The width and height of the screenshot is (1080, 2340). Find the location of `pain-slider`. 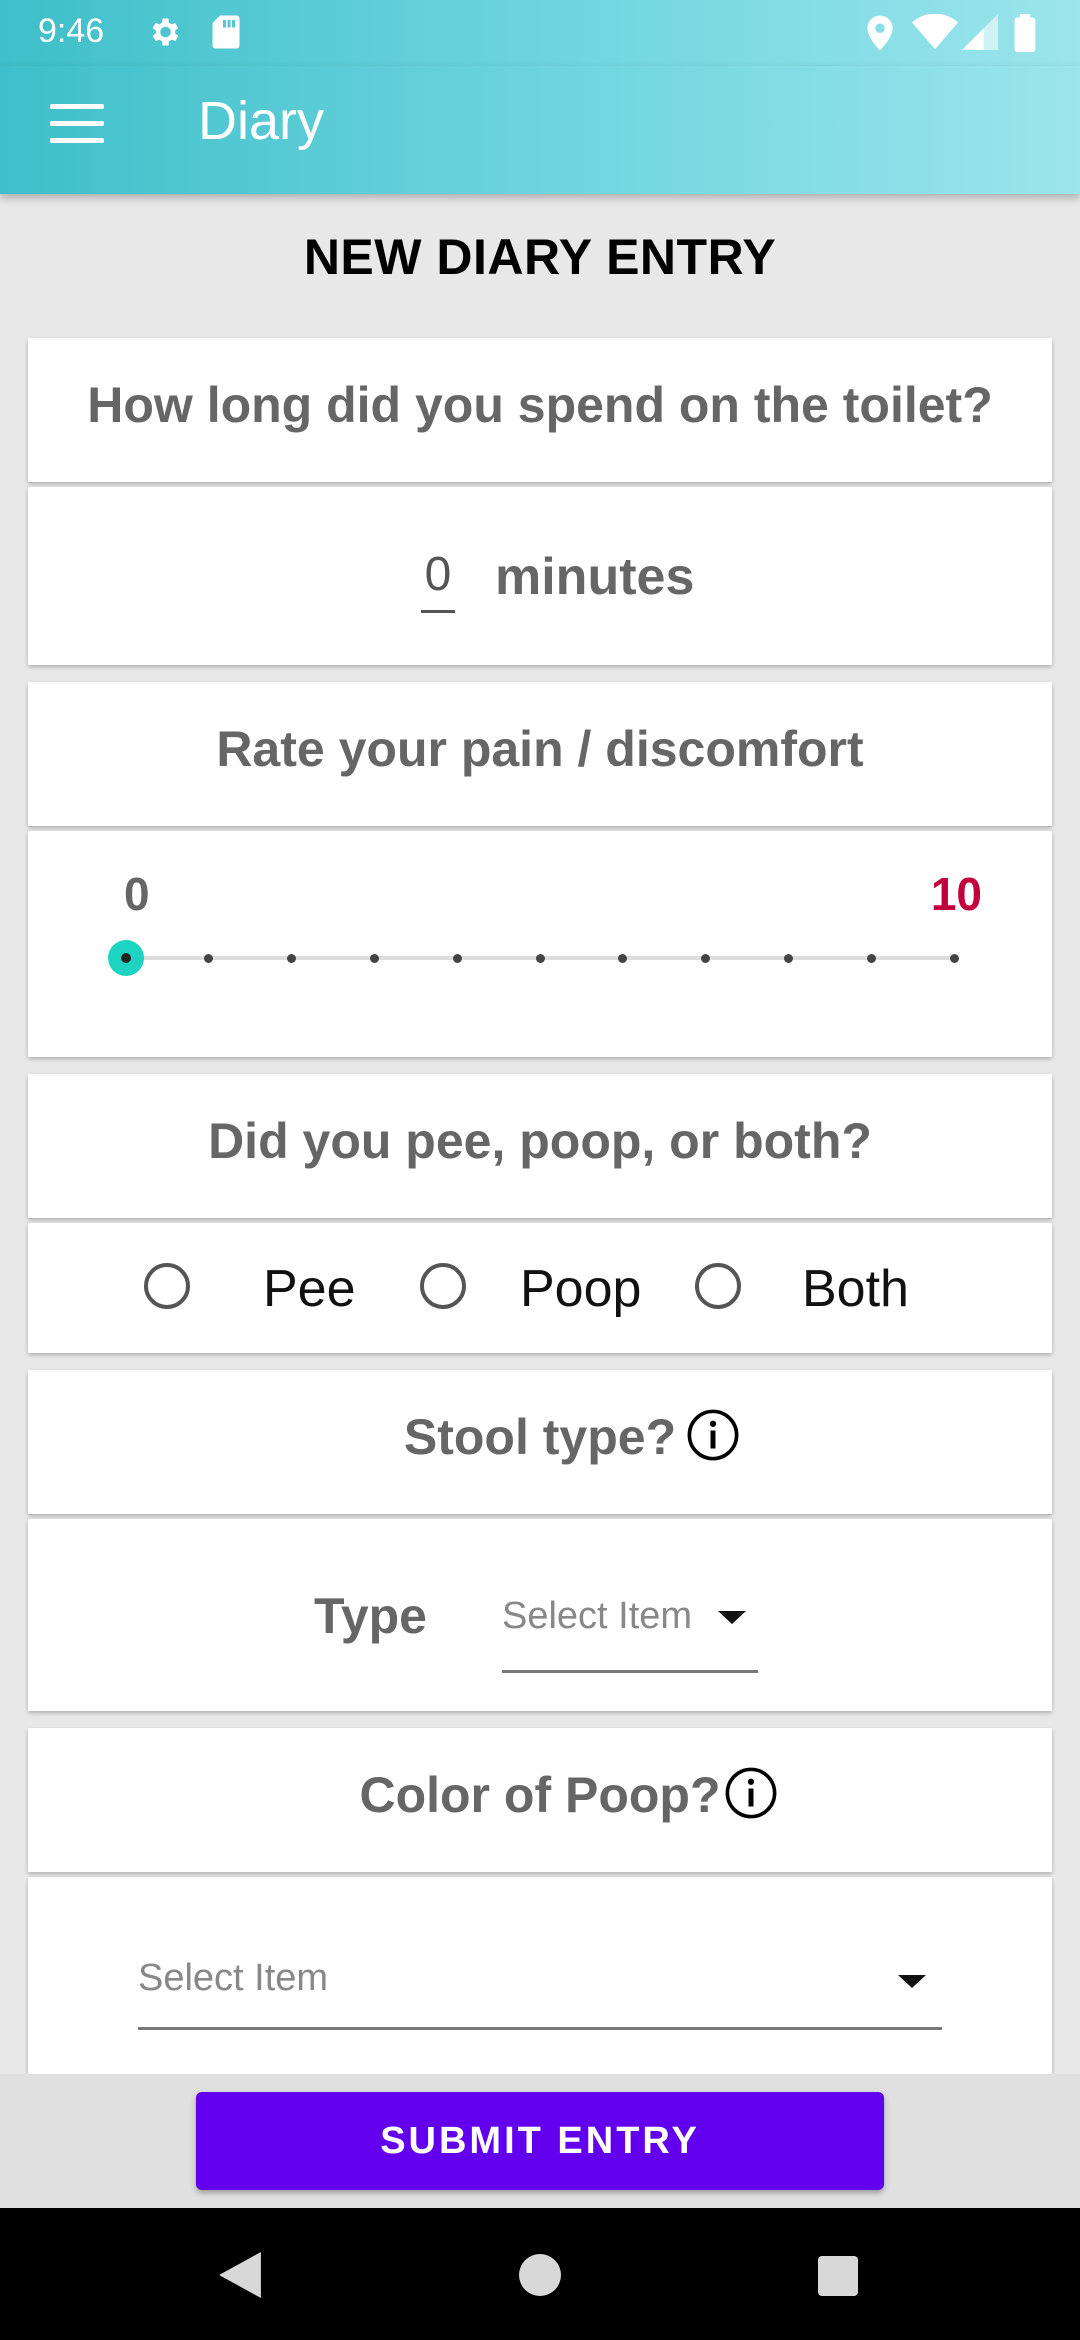

pain-slider is located at coordinates (540, 961).